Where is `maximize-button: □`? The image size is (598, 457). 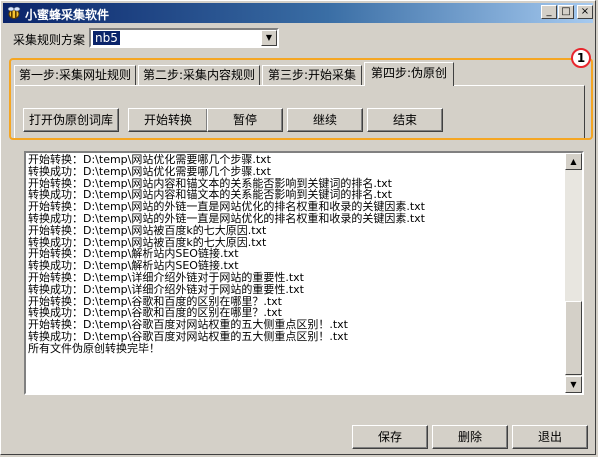
maximize-button: □ is located at coordinates (566, 12).